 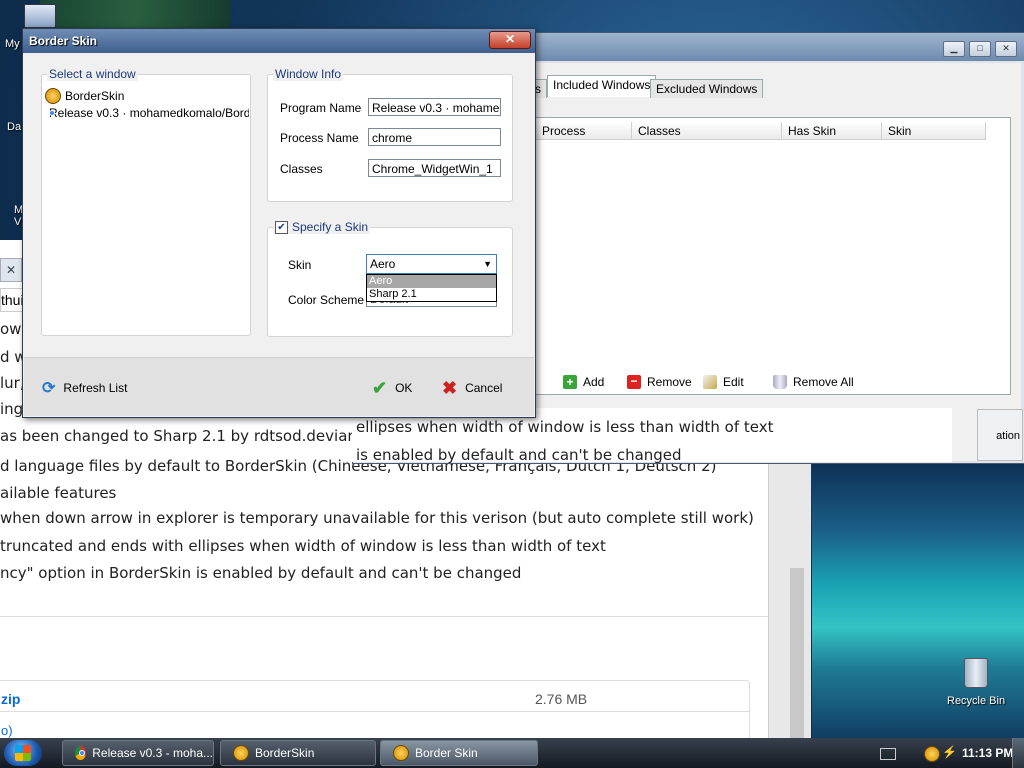 What do you see at coordinates (710, 382) in the screenshot?
I see `edit-icon` at bounding box center [710, 382].